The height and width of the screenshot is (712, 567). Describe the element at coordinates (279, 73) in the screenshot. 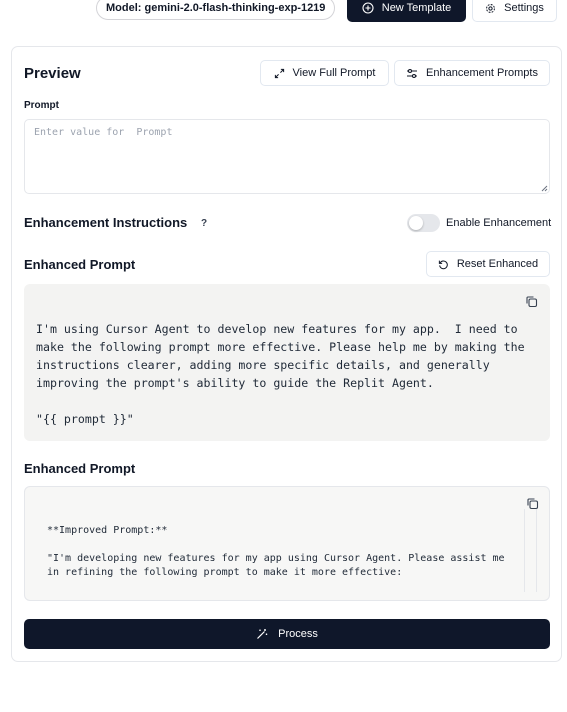

I see `expand-icon` at that location.